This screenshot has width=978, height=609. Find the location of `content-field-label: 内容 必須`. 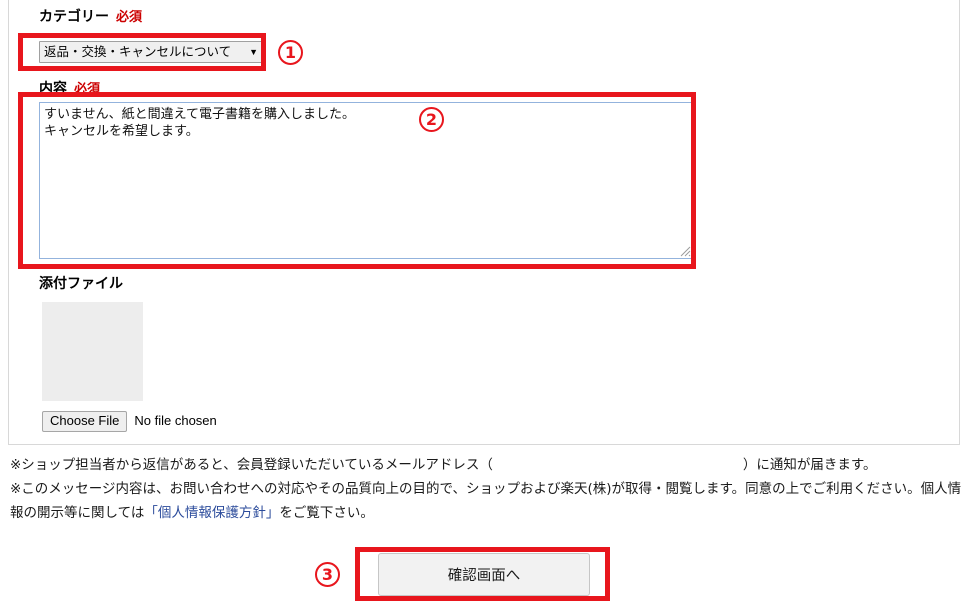

content-field-label: 内容 必須 is located at coordinates (69, 88).